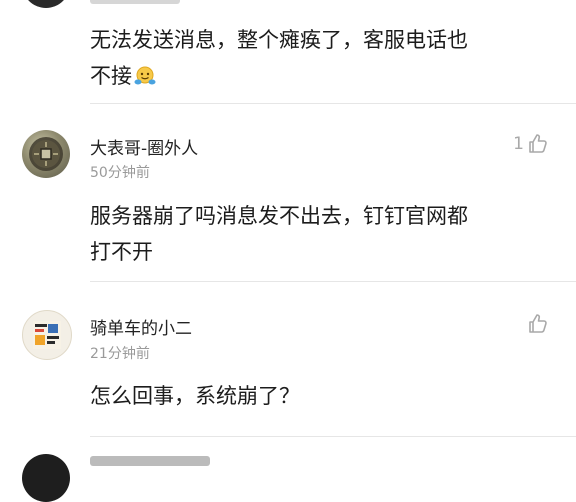 Image resolution: width=576 pixels, height=502 pixels. I want to click on coin-icon, so click(46, 154).